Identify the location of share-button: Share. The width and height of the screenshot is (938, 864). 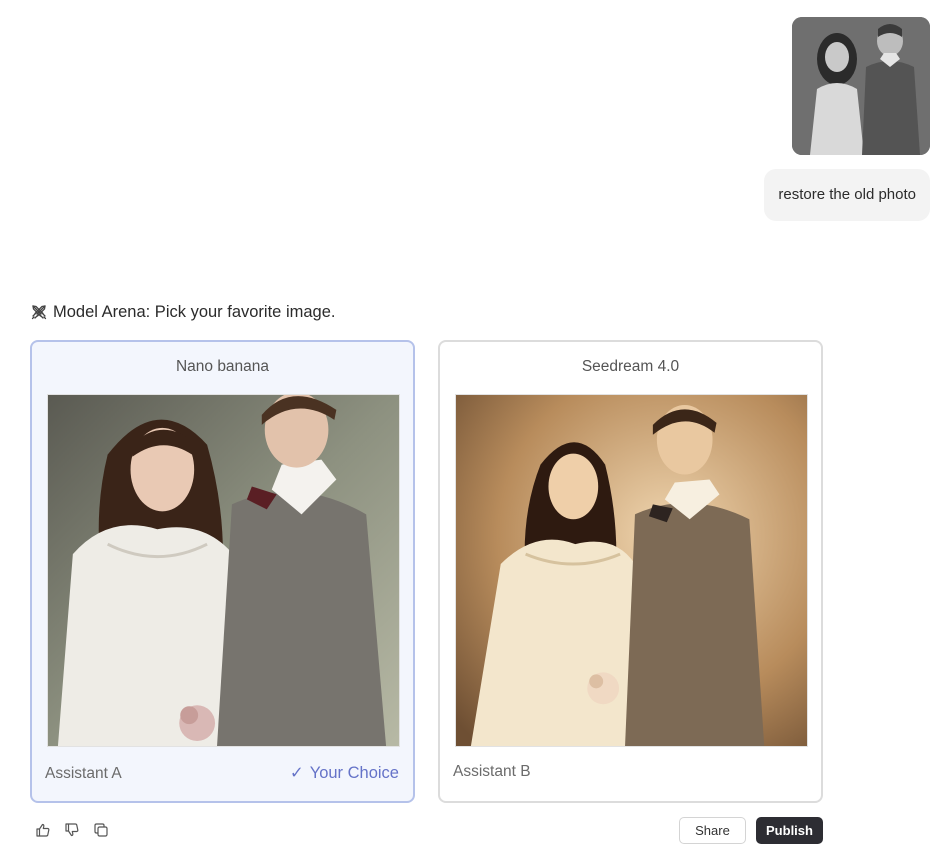
(712, 830).